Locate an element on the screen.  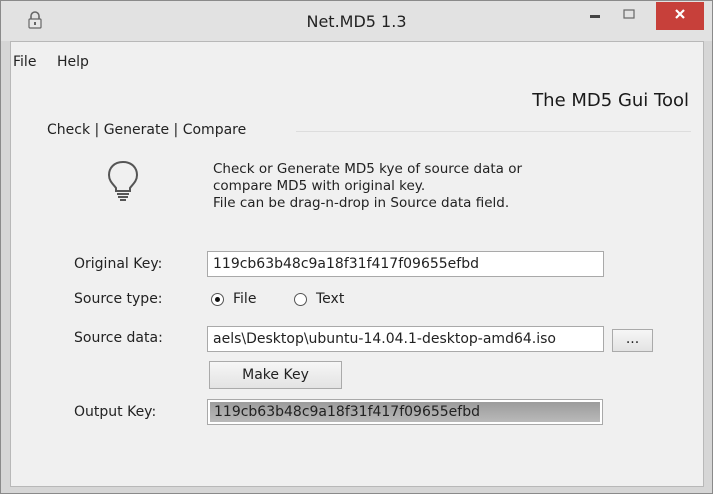
radio-selected-dot is located at coordinates (217, 299).